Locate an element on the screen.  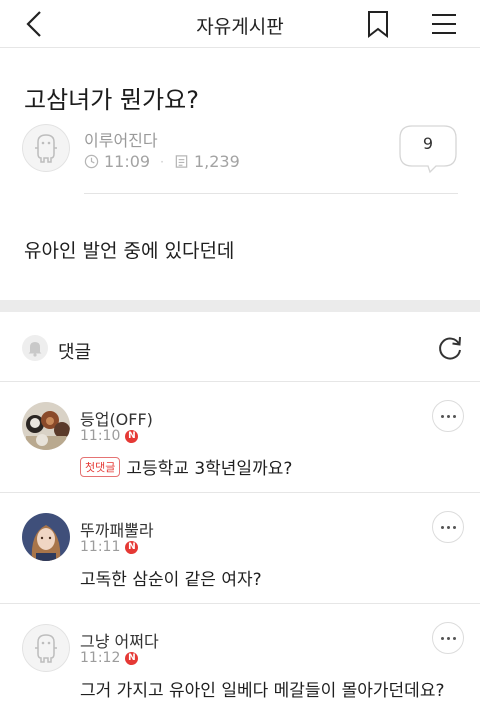
section-separator is located at coordinates (240, 306).